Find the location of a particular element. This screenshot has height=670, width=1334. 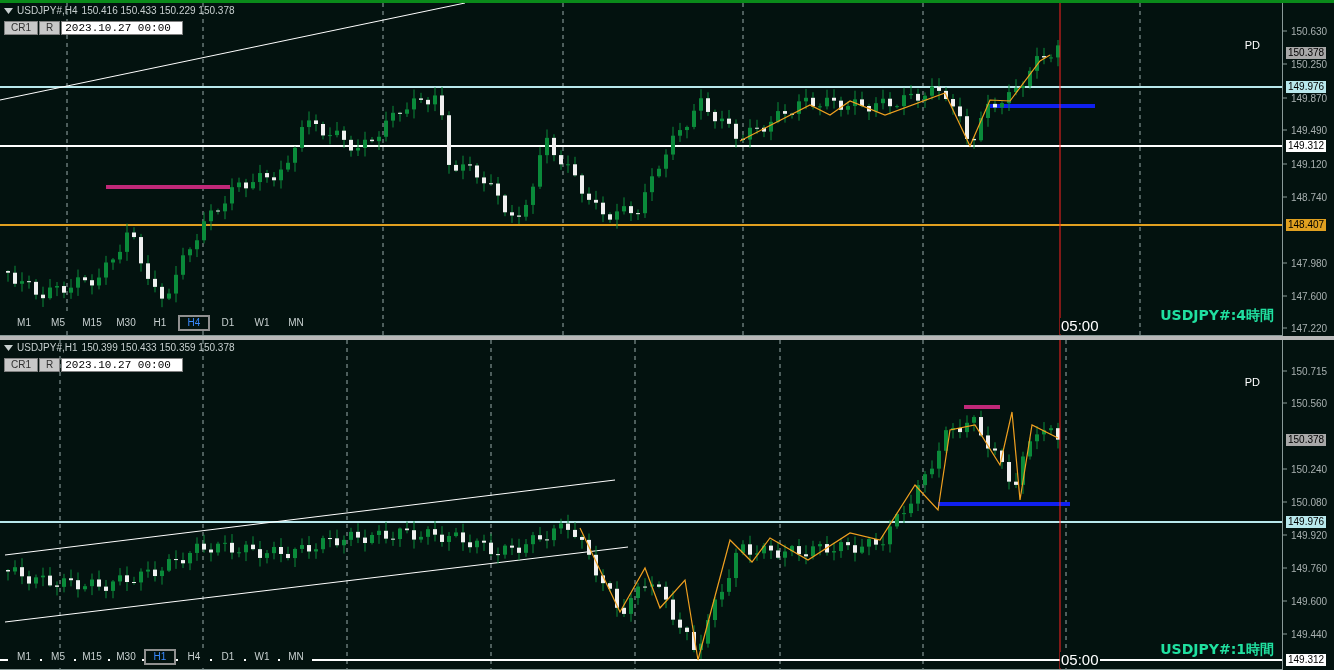

axis-tick-label: 150.250 is located at coordinates (1309, 64).